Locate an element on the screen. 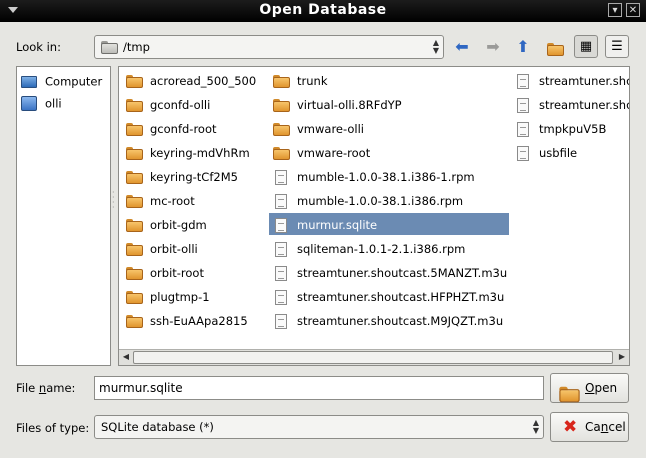 The image size is (646, 458). places-panel: Computer olli is located at coordinates (63, 216).